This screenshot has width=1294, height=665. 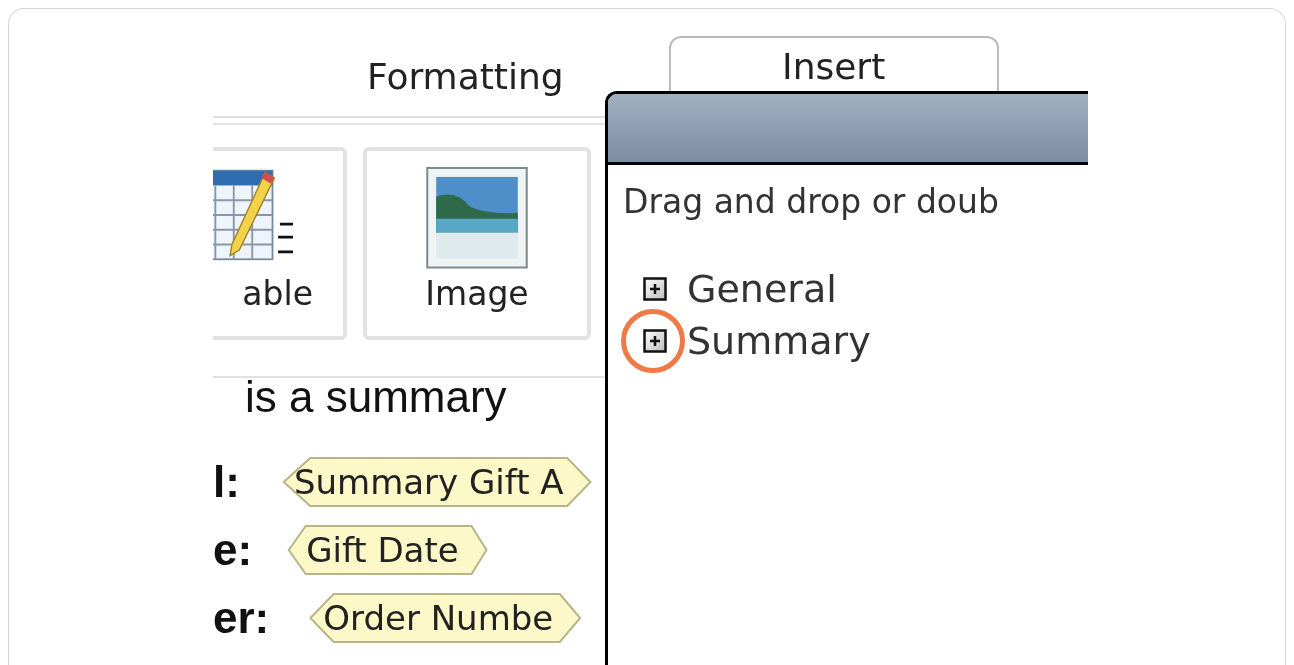 What do you see at coordinates (233, 550) in the screenshot?
I see `field-label: e:` at bounding box center [233, 550].